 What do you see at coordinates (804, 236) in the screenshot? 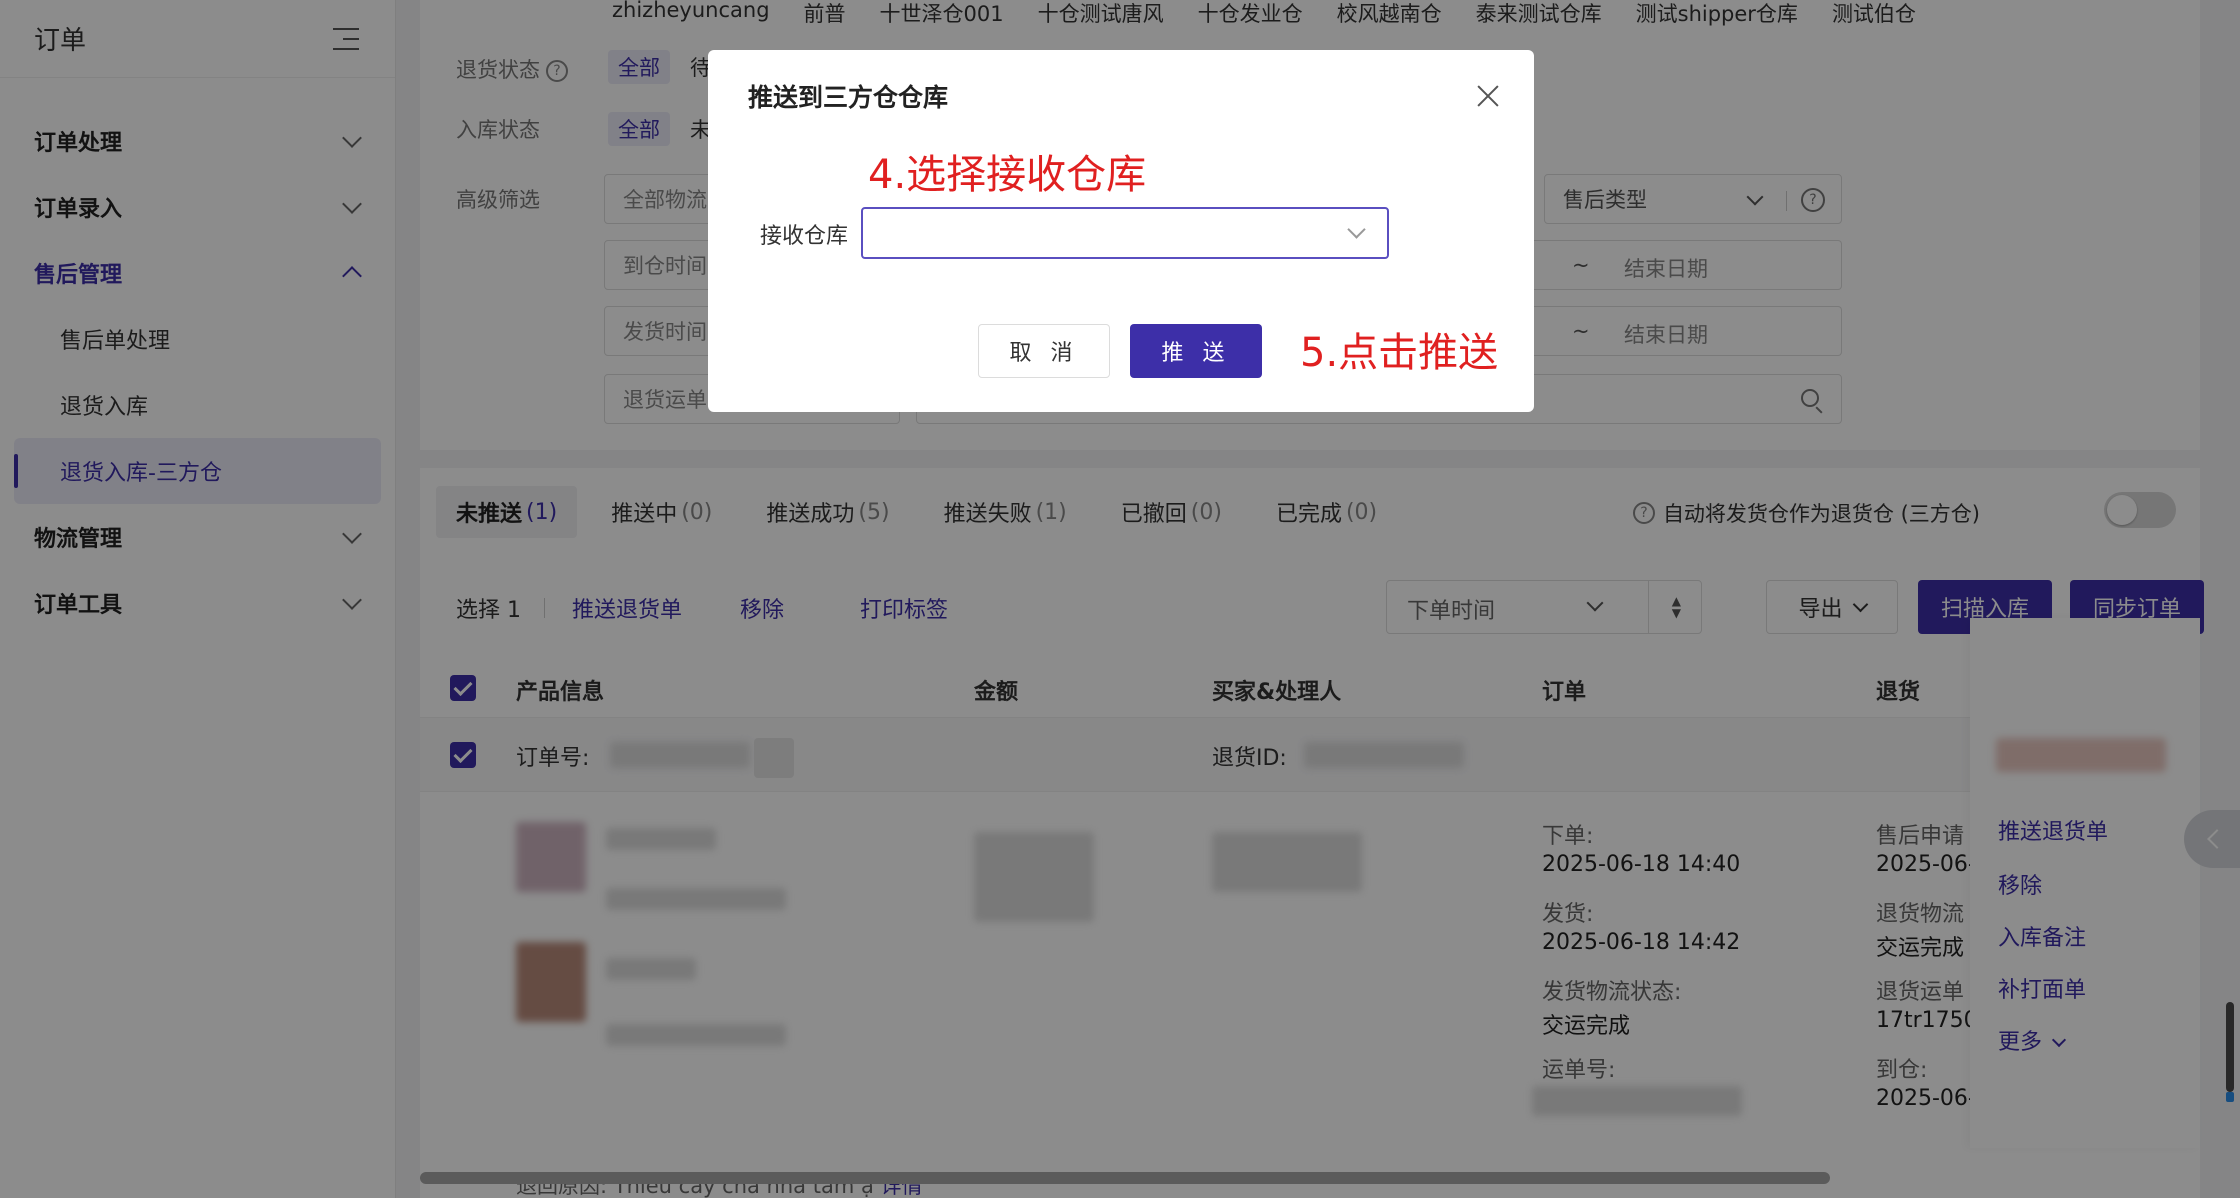
I see `receiving-warehouse-label: 接收仓库` at bounding box center [804, 236].